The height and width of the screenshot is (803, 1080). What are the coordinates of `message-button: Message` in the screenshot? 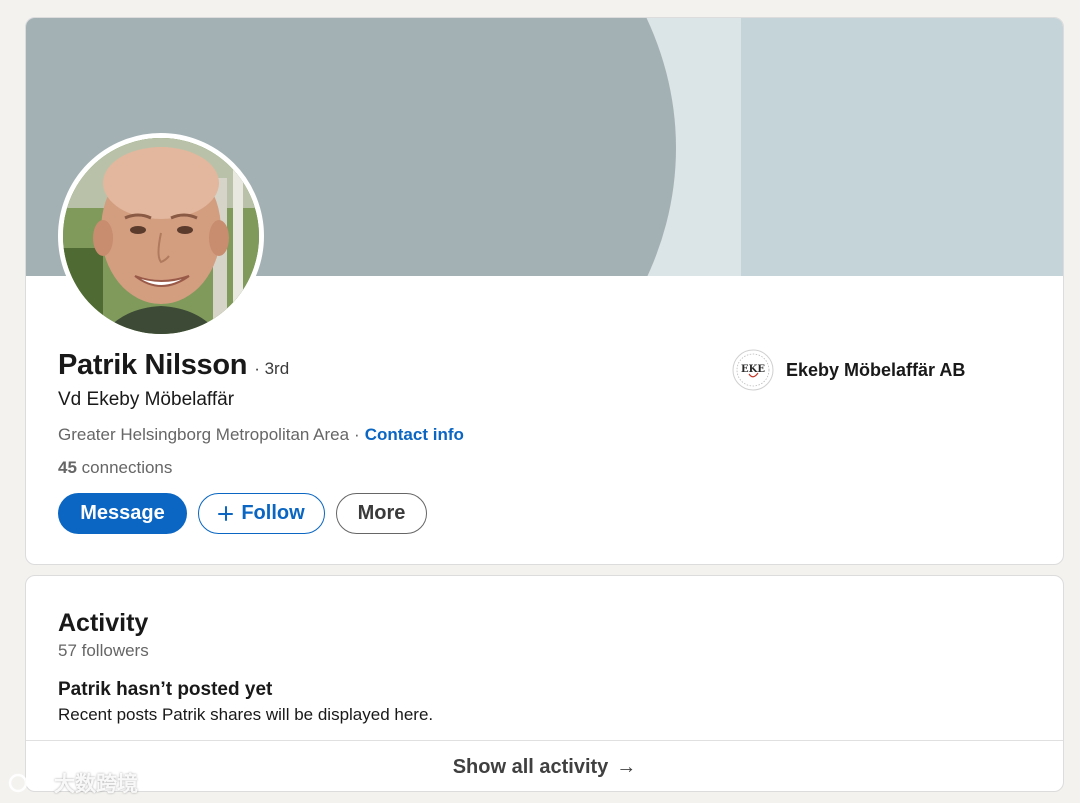 It's located at (122, 513).